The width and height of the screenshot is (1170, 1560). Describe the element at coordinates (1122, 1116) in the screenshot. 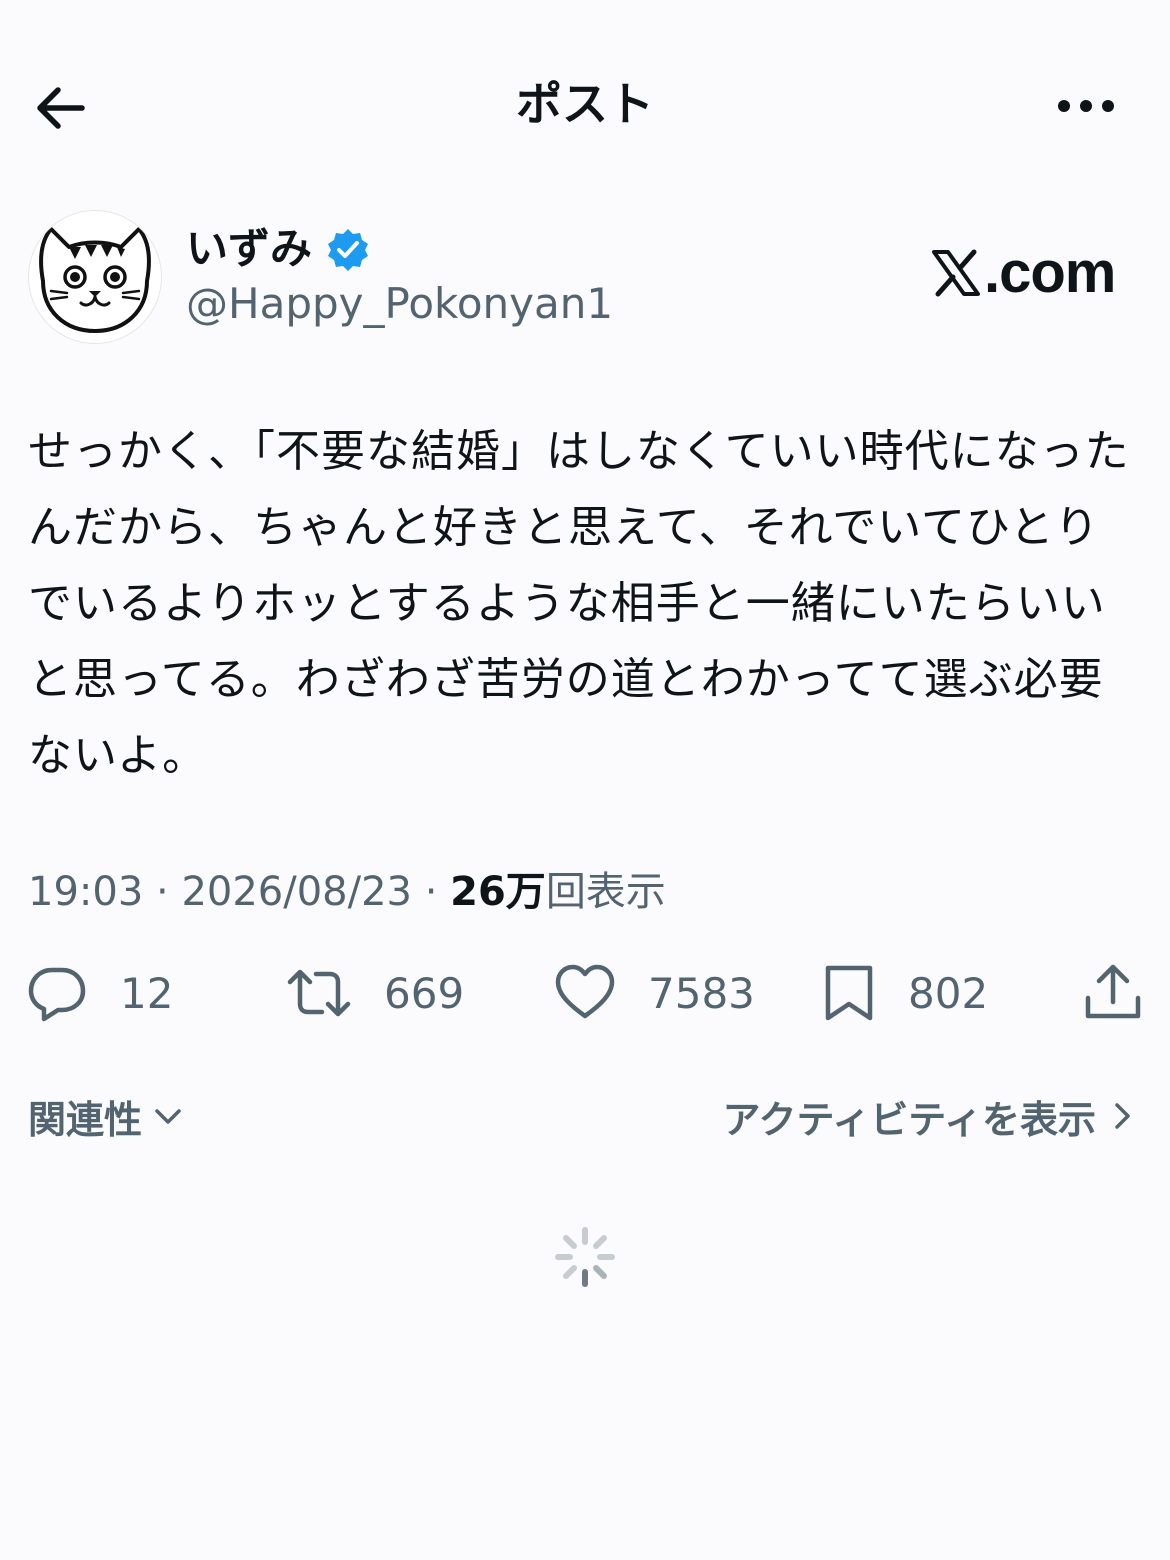

I see `chevron-right-icon` at that location.